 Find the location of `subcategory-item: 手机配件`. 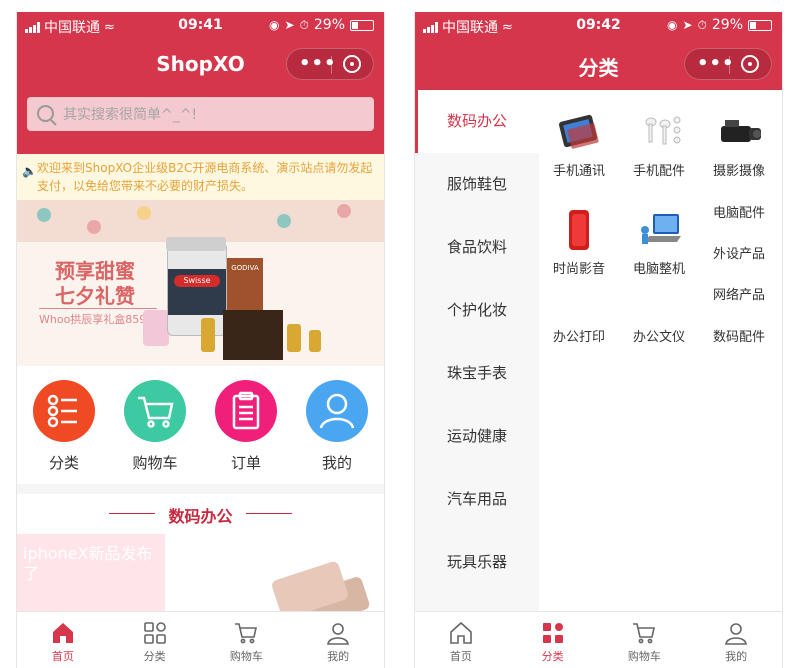

subcategory-item: 手机配件 is located at coordinates (659, 145).